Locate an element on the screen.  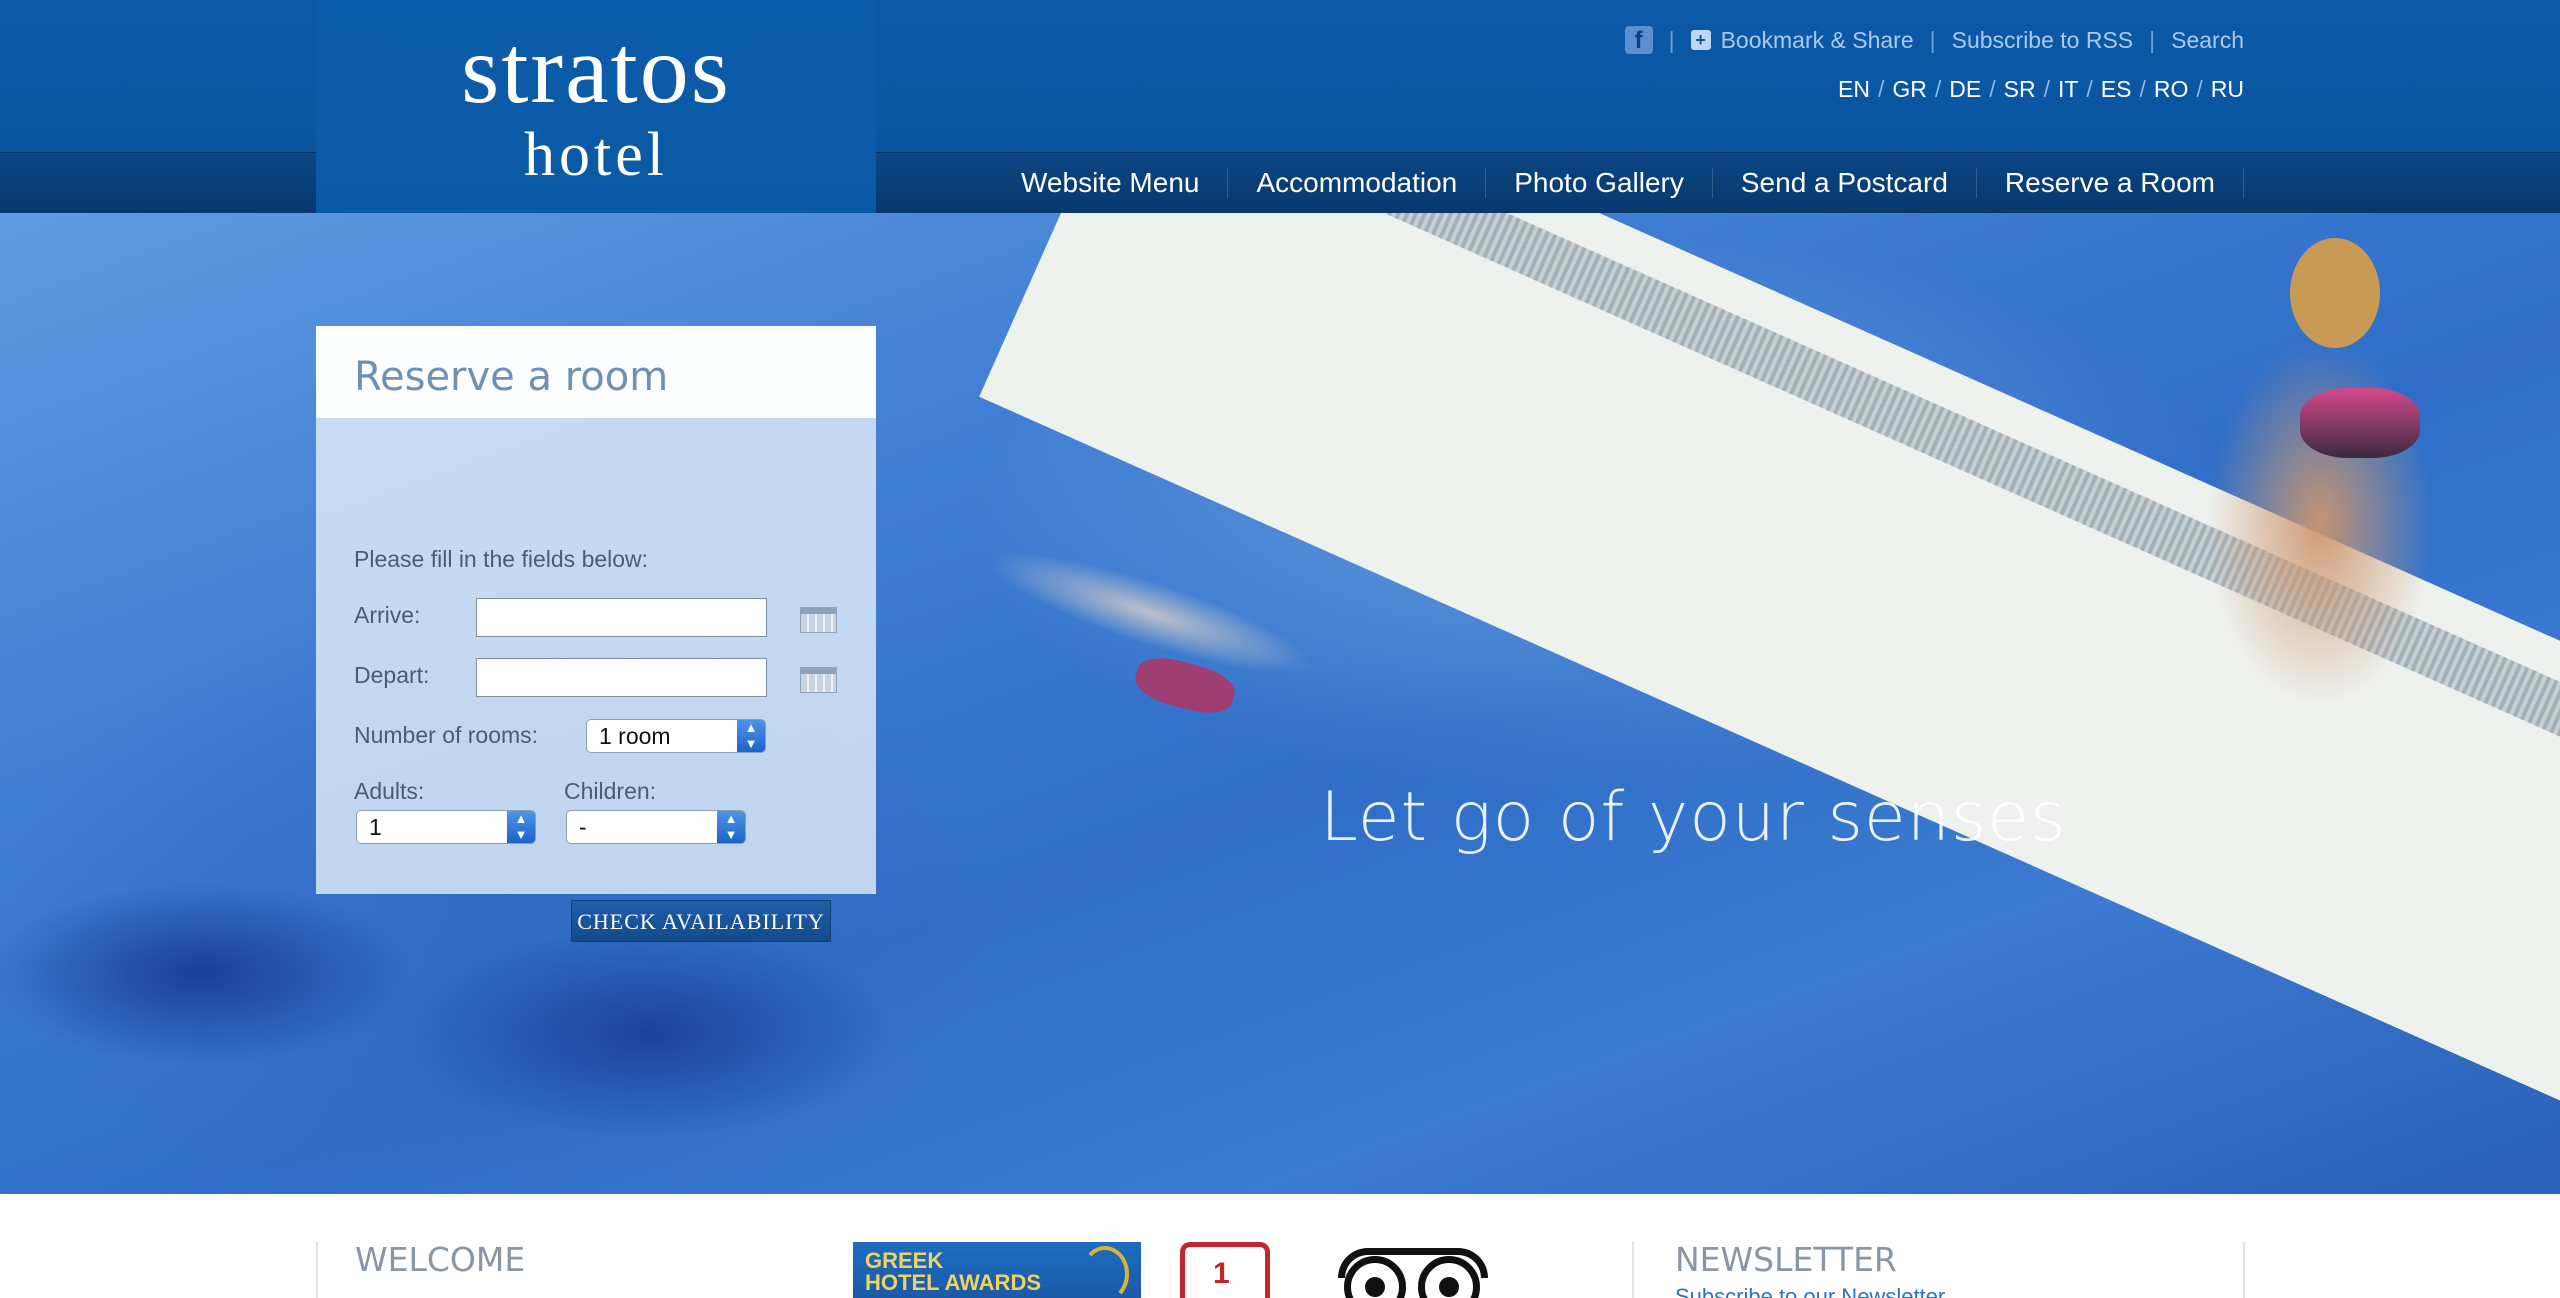
adults-label: Adults: is located at coordinates (389, 791).